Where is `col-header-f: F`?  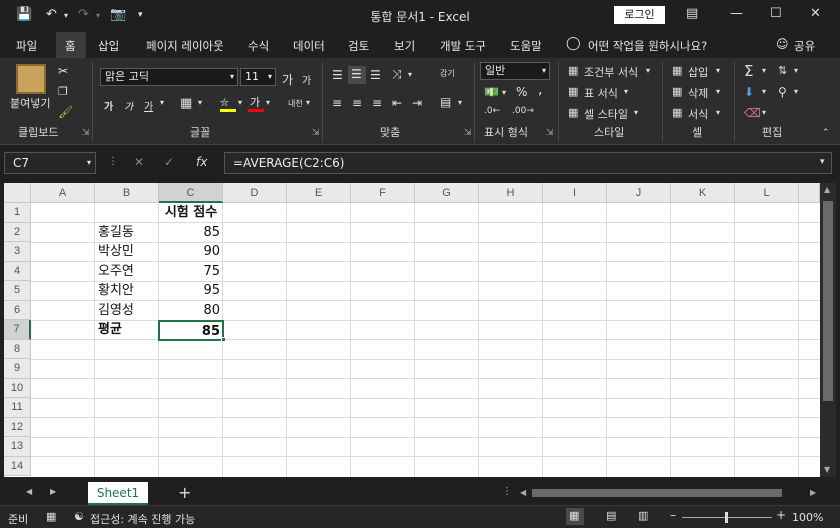
col-header-f: F is located at coordinates (383, 193).